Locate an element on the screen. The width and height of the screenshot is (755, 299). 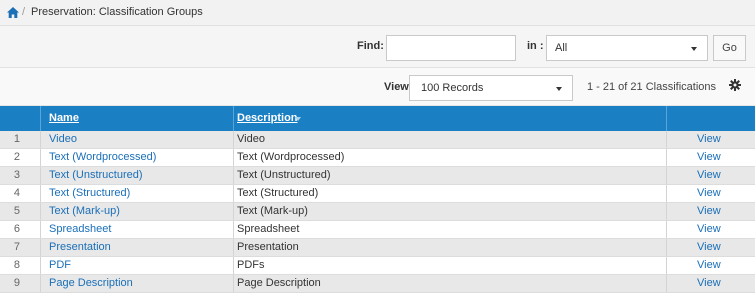
row-description: Text (Unstructured) is located at coordinates (284, 175).